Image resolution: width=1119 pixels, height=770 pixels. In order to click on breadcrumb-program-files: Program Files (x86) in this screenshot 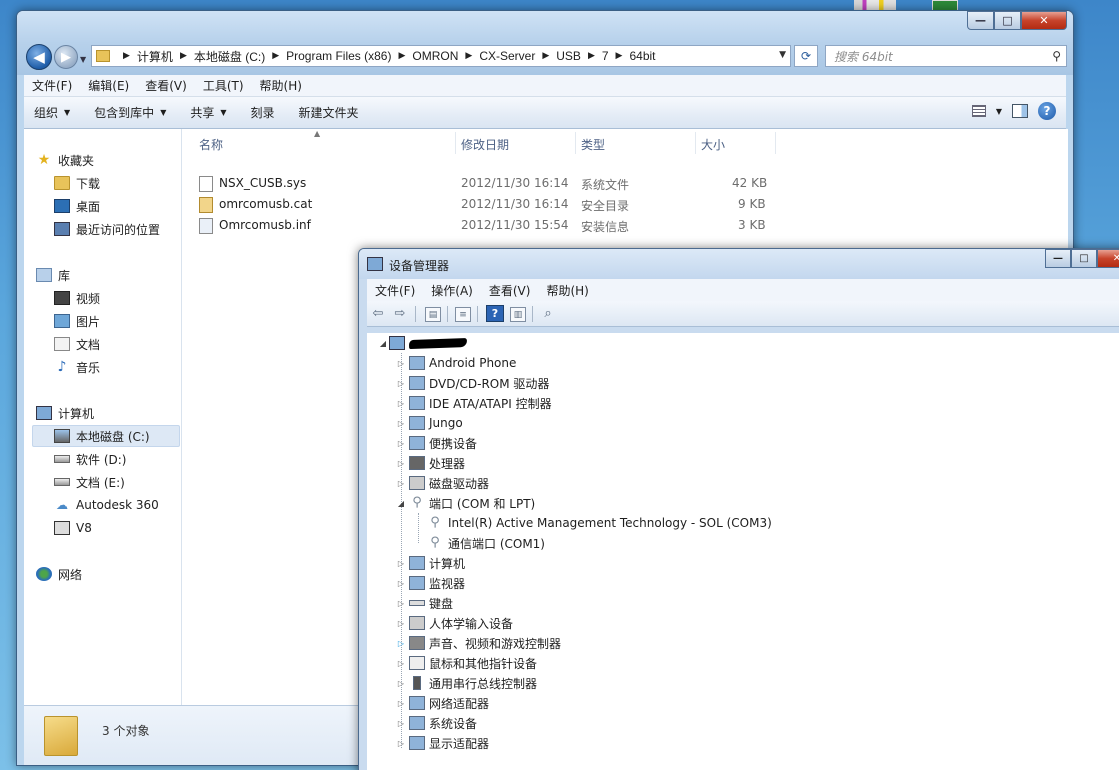, I will do `click(338, 56)`.